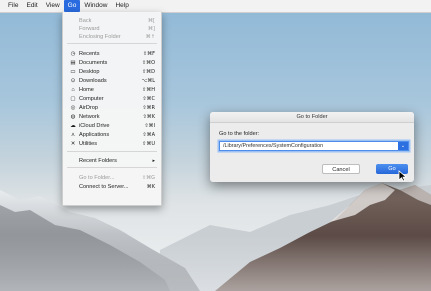 The height and width of the screenshot is (291, 431). What do you see at coordinates (73, 72) in the screenshot?
I see `desktop-icon: ▭` at bounding box center [73, 72].